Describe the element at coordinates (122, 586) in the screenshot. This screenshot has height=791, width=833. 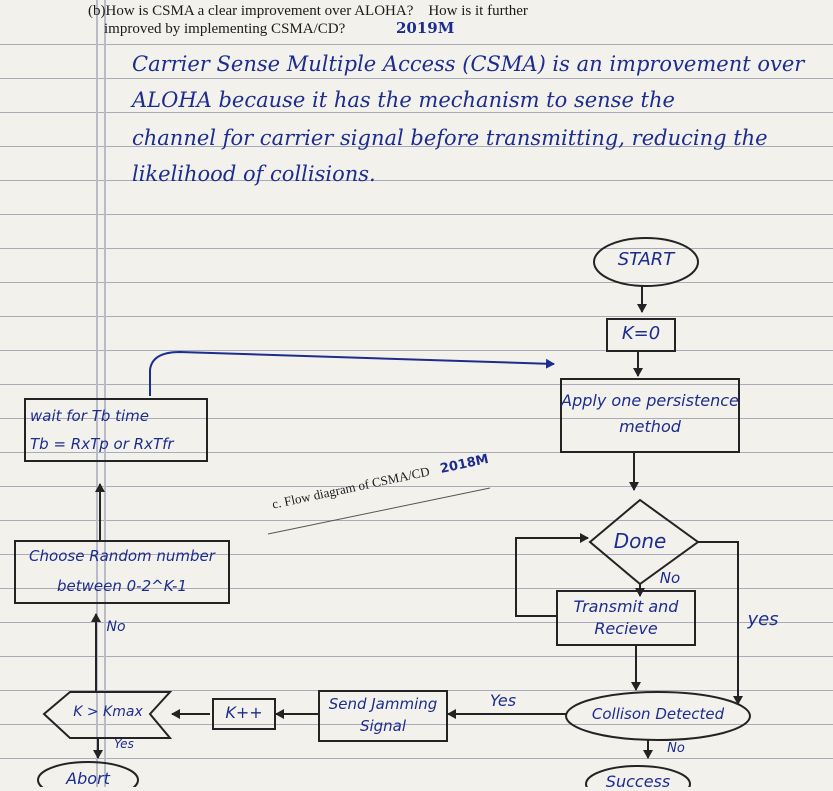
I see `random-label-2: between 0-2^K-1` at that location.